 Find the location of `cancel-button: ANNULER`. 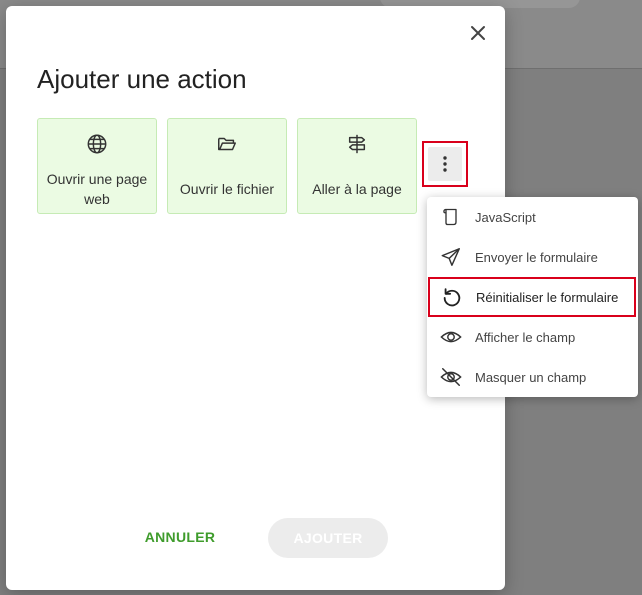

cancel-button: ANNULER is located at coordinates (180, 537).